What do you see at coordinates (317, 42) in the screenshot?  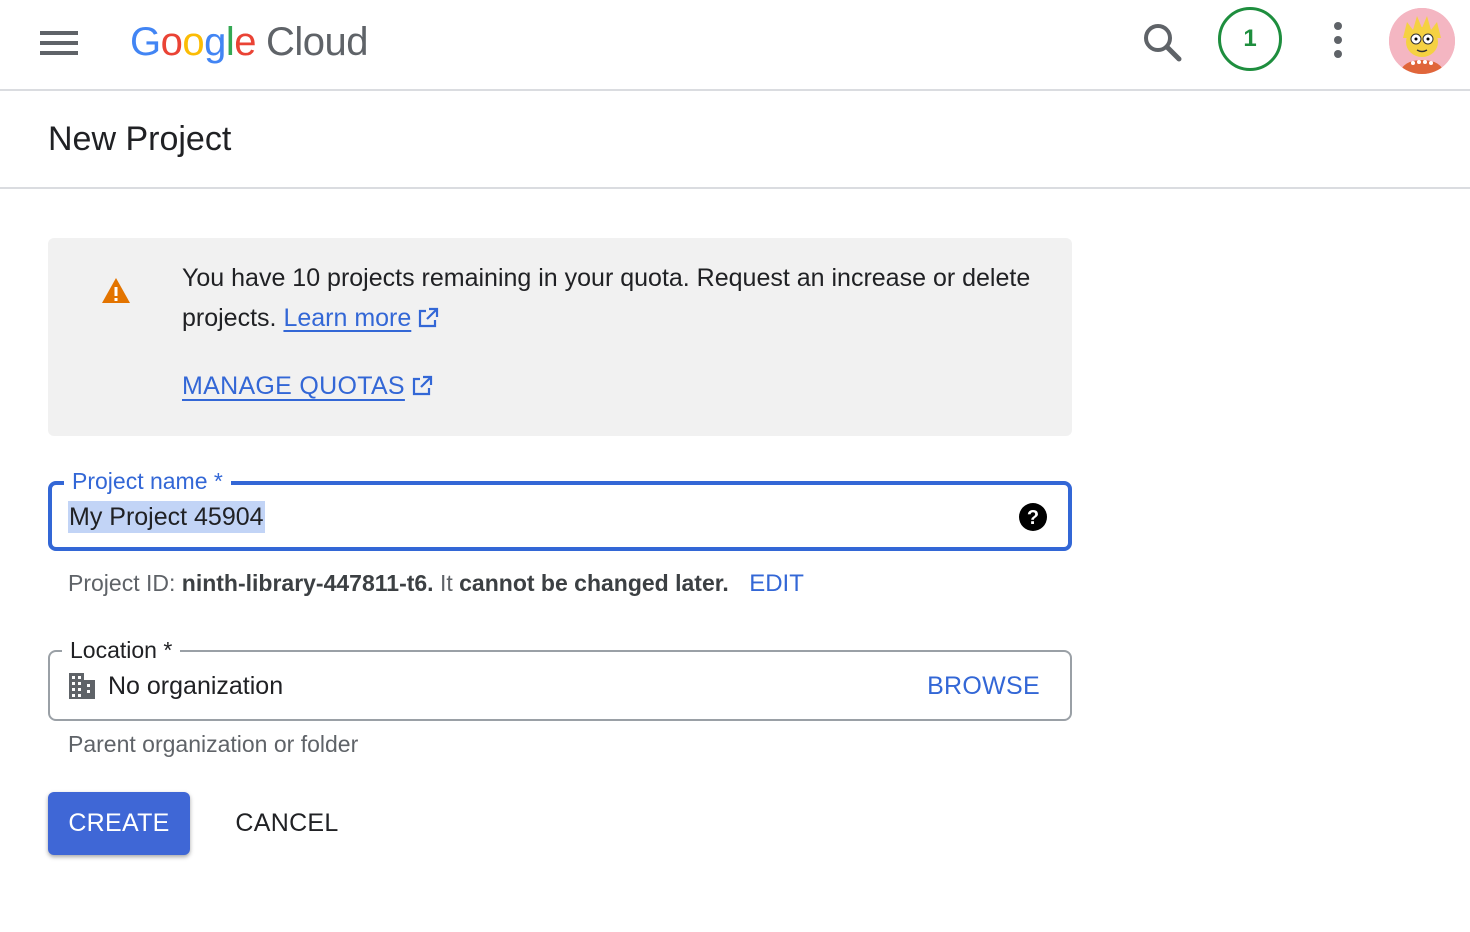 I see `logo-product-text: Cloud` at bounding box center [317, 42].